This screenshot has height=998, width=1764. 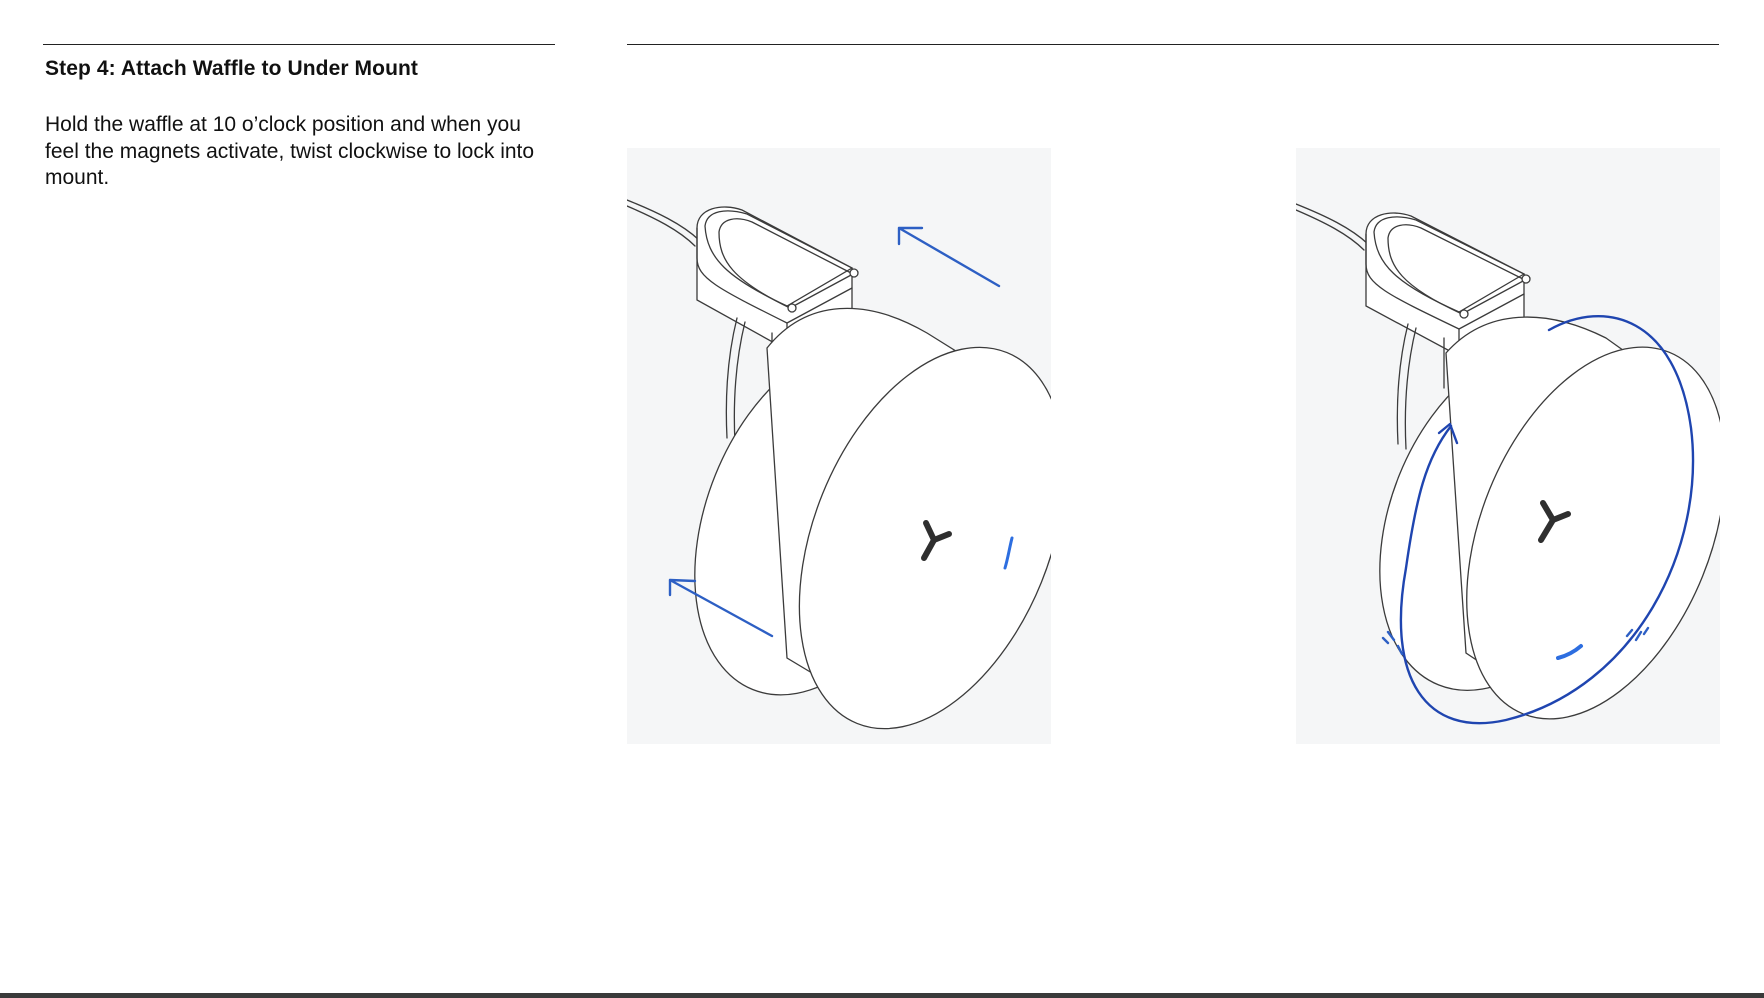 I want to click on waffle-attach-illustration, so click(x=839, y=446).